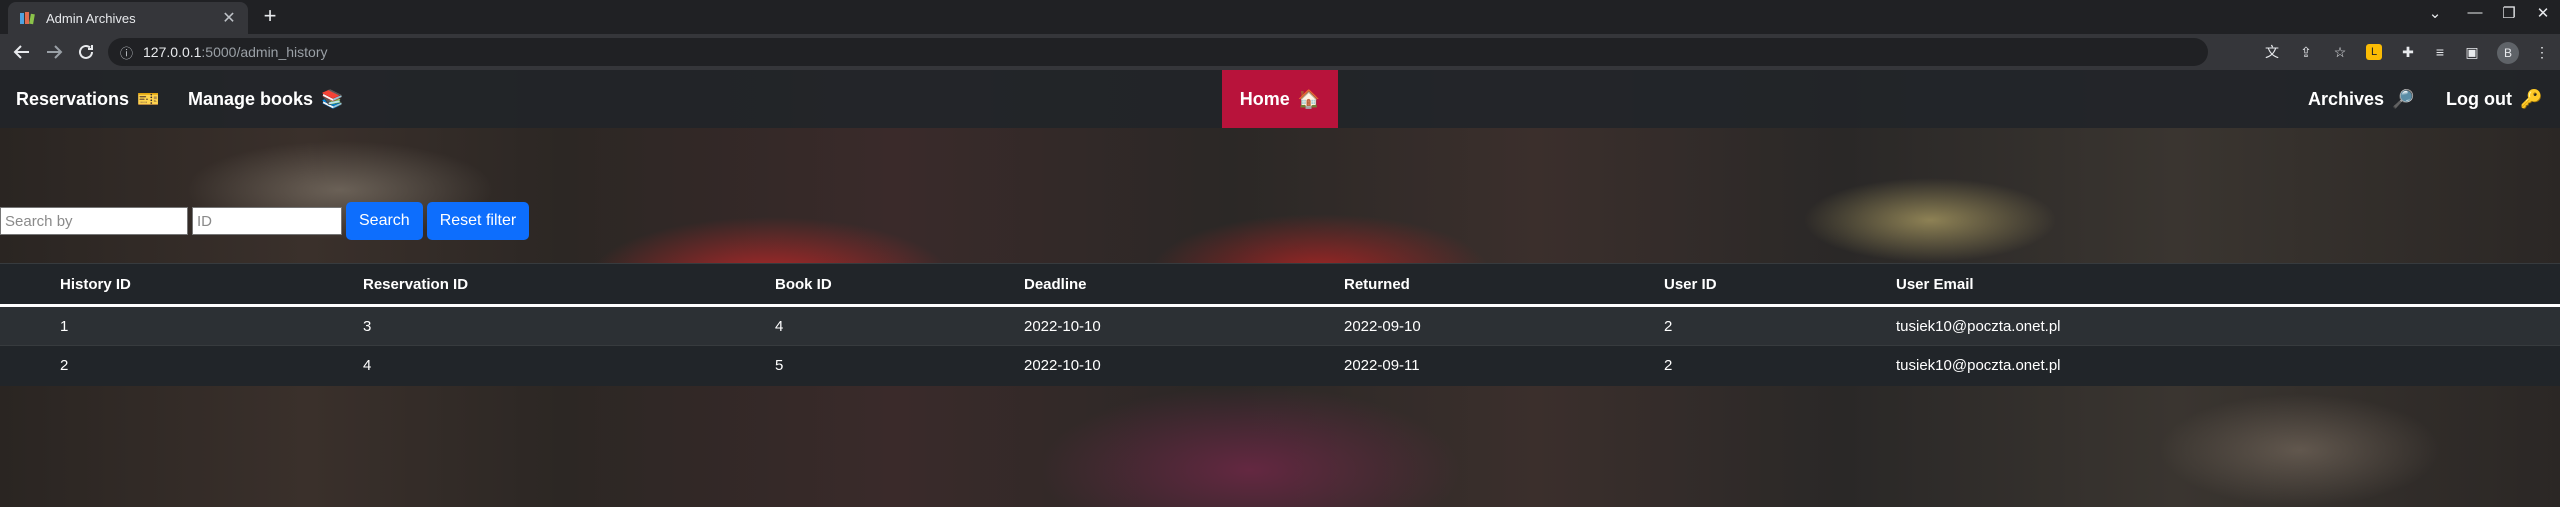 The height and width of the screenshot is (507, 2560). I want to click on table-header-cell: User ID, so click(1780, 285).